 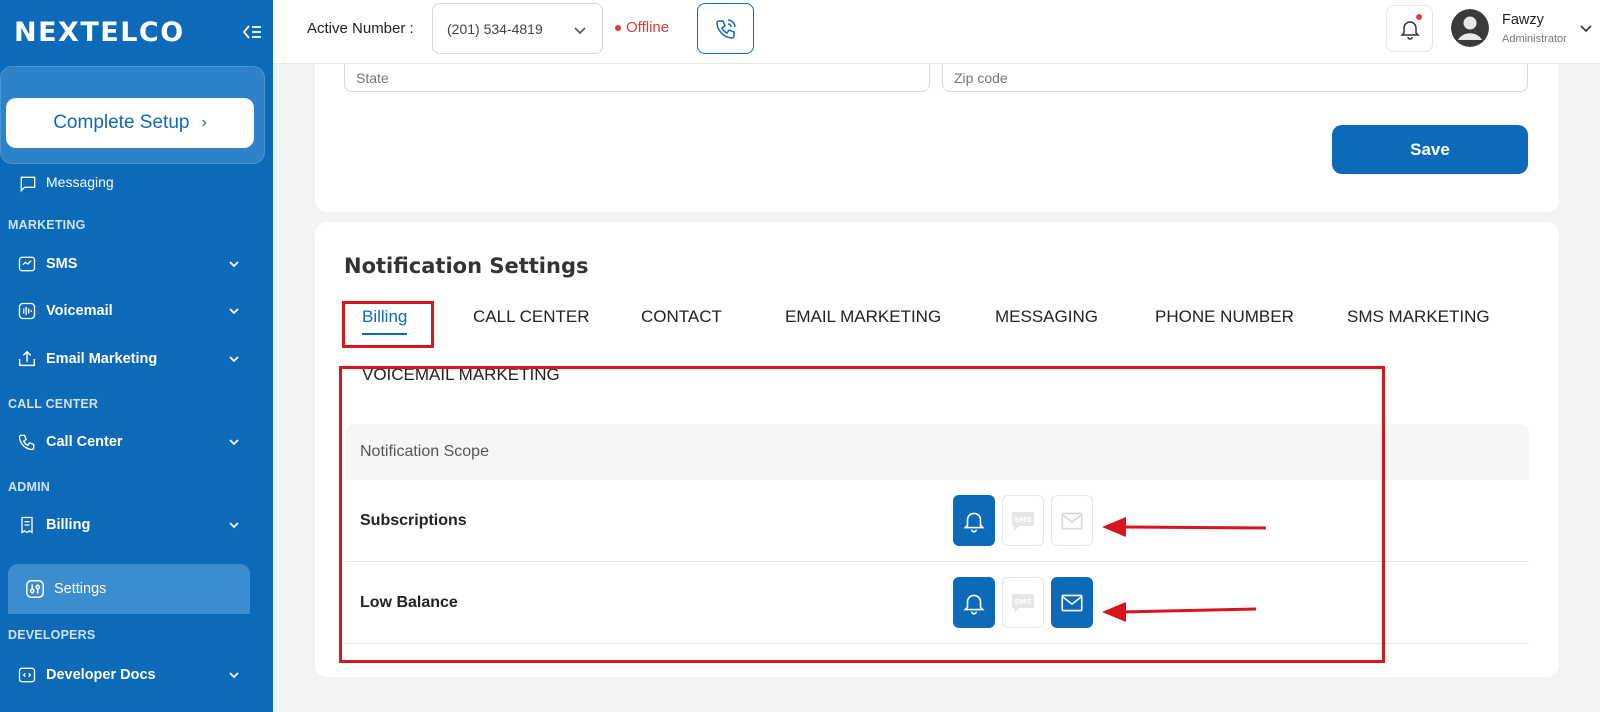 I want to click on setup-panel: Complete Setup ›, so click(x=132, y=115).